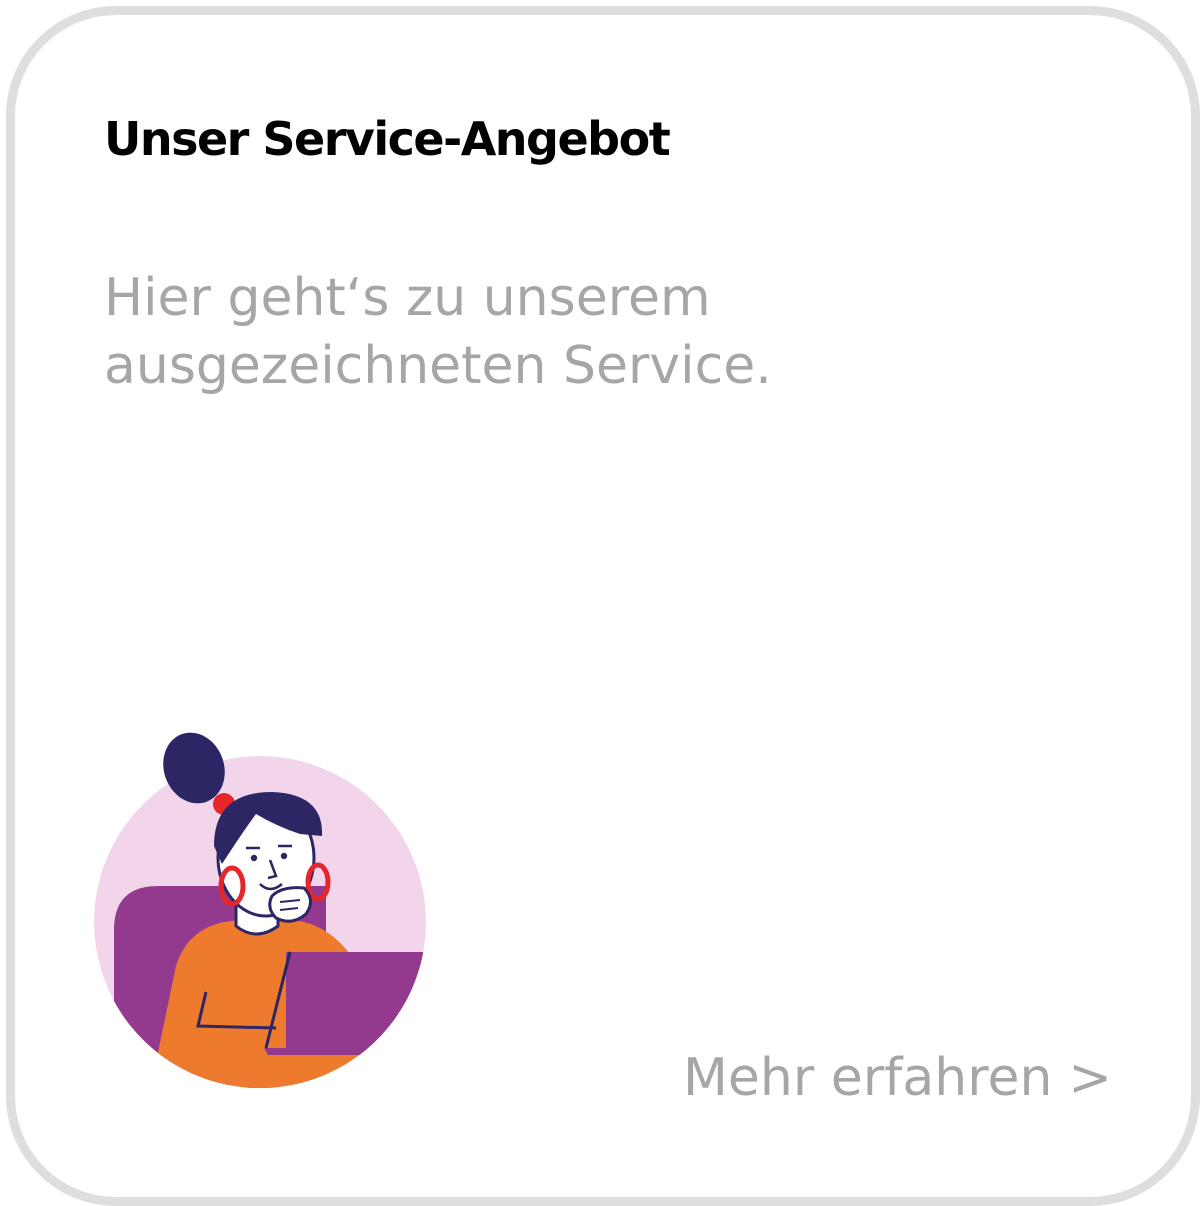  Describe the element at coordinates (260, 910) in the screenshot. I see `woman-with-laptop-illustration` at that location.